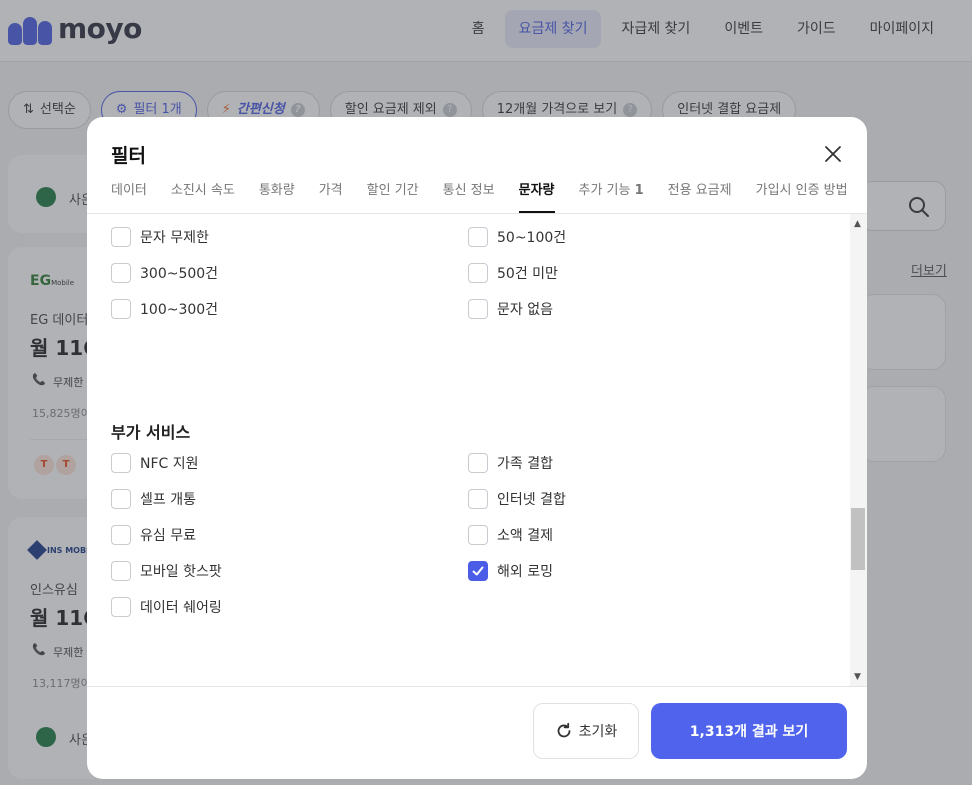  Describe the element at coordinates (128, 156) in the screenshot. I see `modal-title: 필터` at that location.